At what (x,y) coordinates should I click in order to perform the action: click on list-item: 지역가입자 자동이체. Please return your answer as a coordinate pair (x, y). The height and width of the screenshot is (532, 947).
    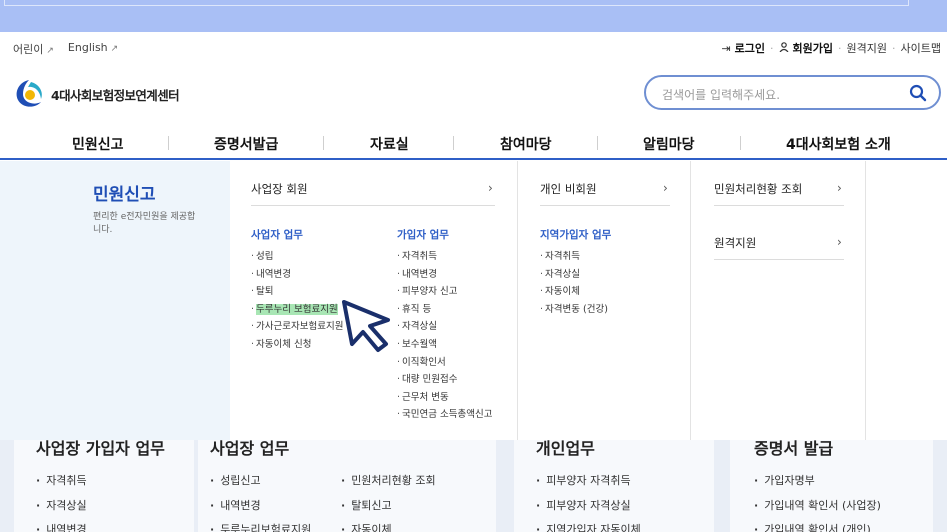
    Looking at the image, I should click on (588, 525).